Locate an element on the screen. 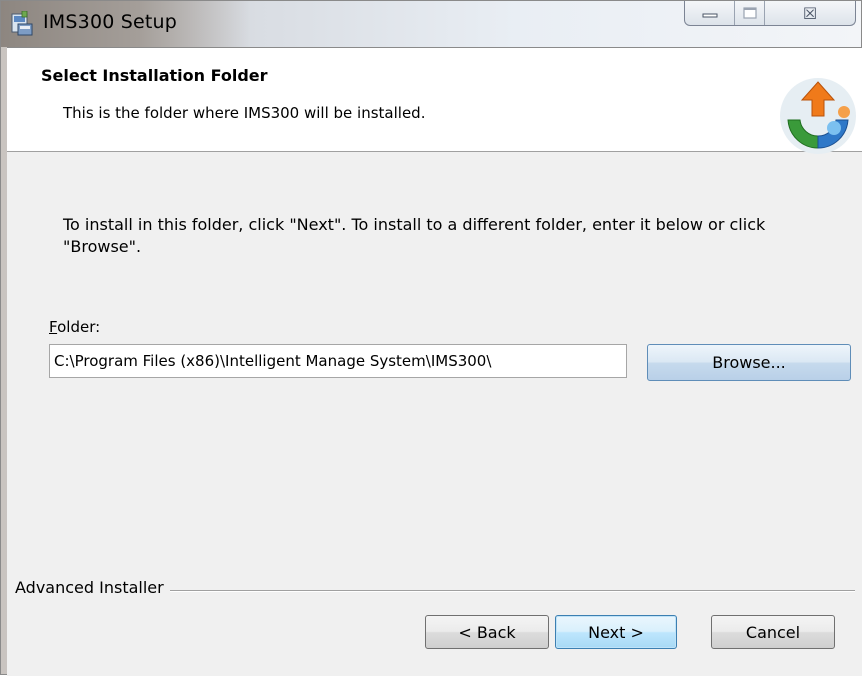  minimize-icon is located at coordinates (710, 13).